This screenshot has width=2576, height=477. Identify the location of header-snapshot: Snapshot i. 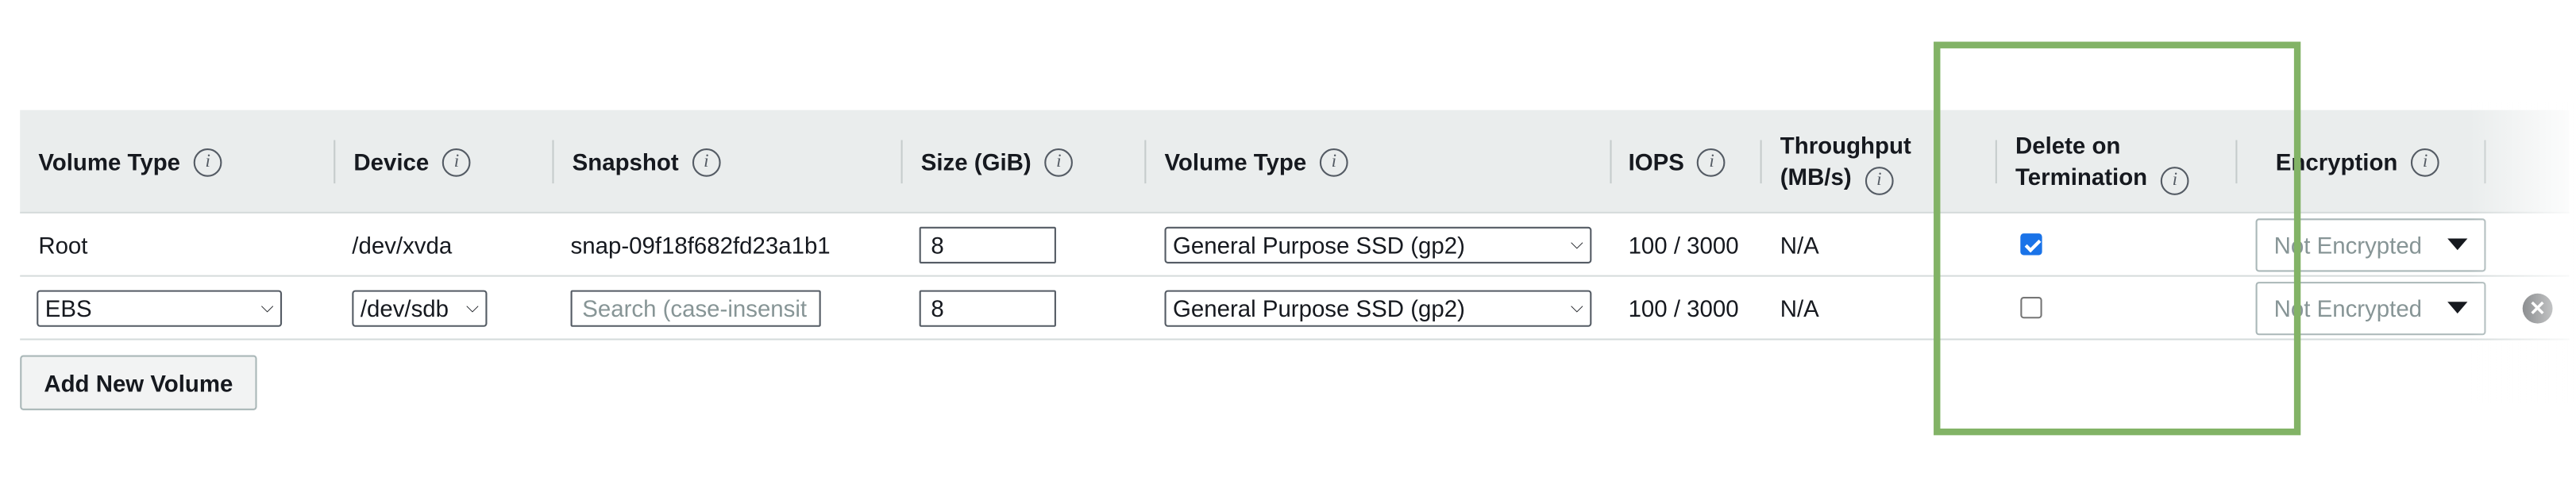
(647, 161).